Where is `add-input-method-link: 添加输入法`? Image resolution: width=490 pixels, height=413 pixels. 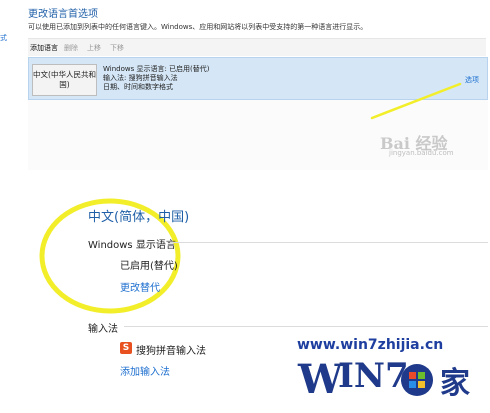
add-input-method-link: 添加输入法 is located at coordinates (145, 370).